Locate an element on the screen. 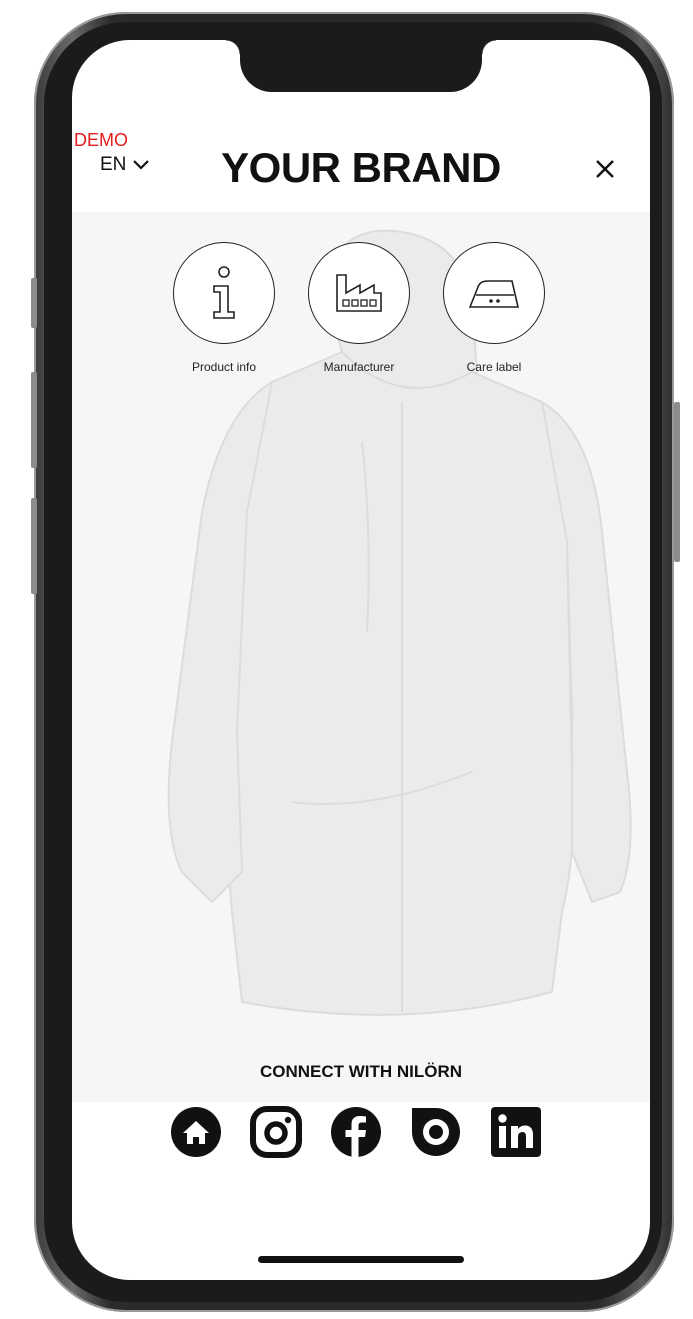 The height and width of the screenshot is (1319, 693). facebook-link is located at coordinates (356, 1132).